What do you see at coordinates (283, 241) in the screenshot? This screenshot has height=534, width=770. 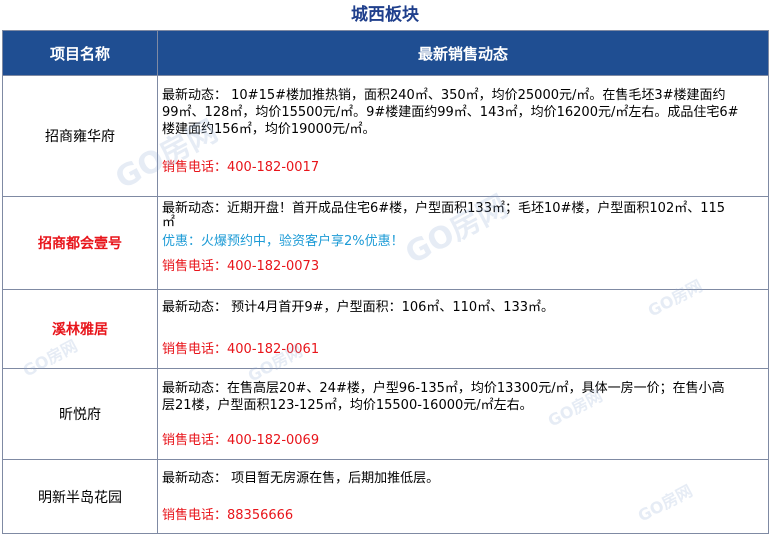 I see `promo-text: 优惠：火爆预约中，验资客户享2%优惠！` at bounding box center [283, 241].